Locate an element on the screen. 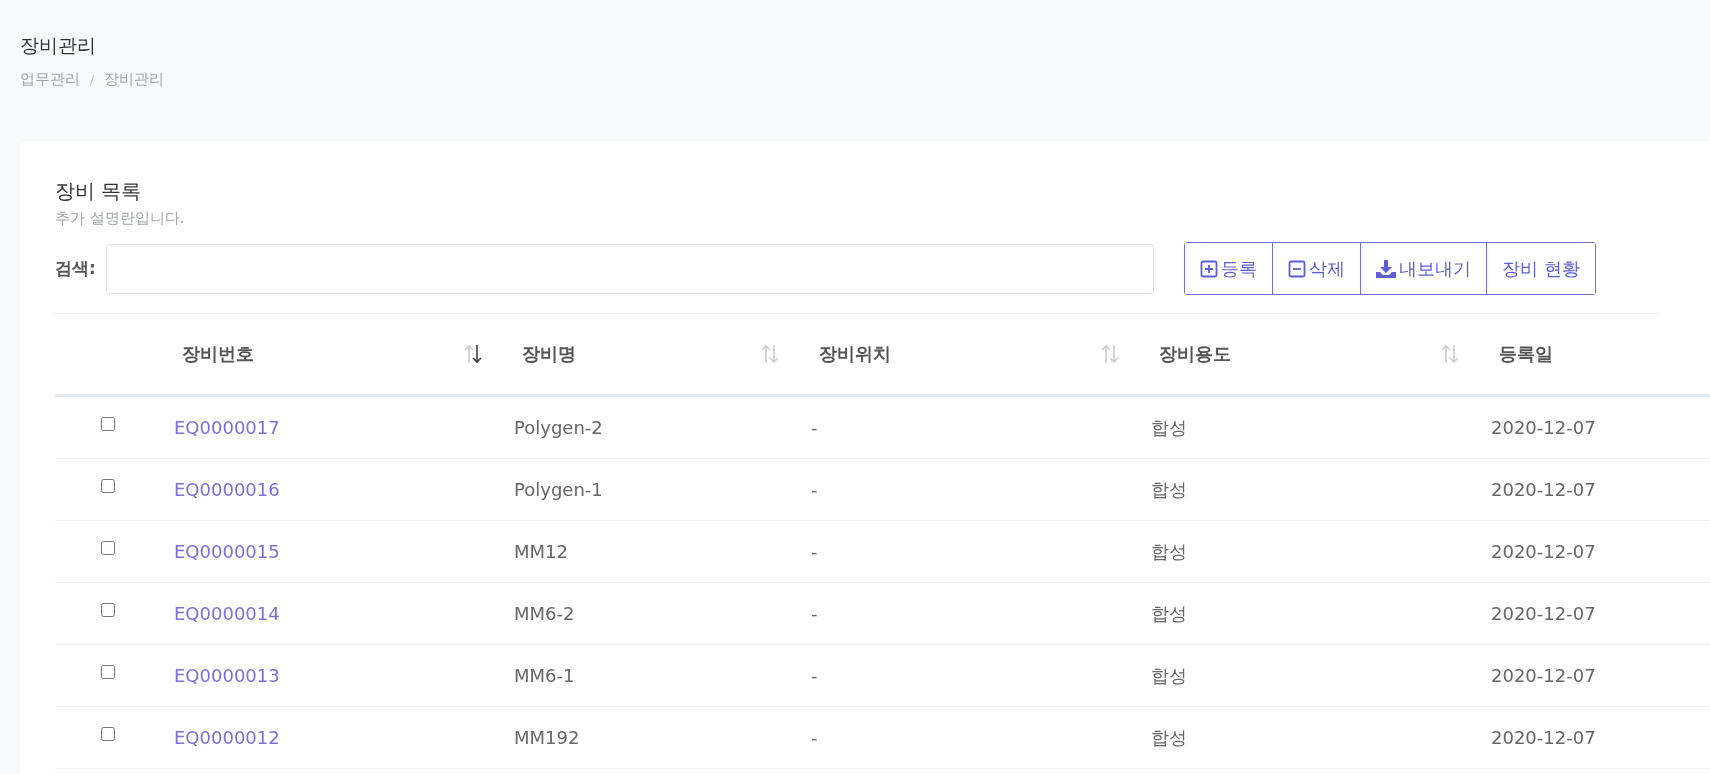 The image size is (1710, 774). page-title: 장비관리 is located at coordinates (58, 45).